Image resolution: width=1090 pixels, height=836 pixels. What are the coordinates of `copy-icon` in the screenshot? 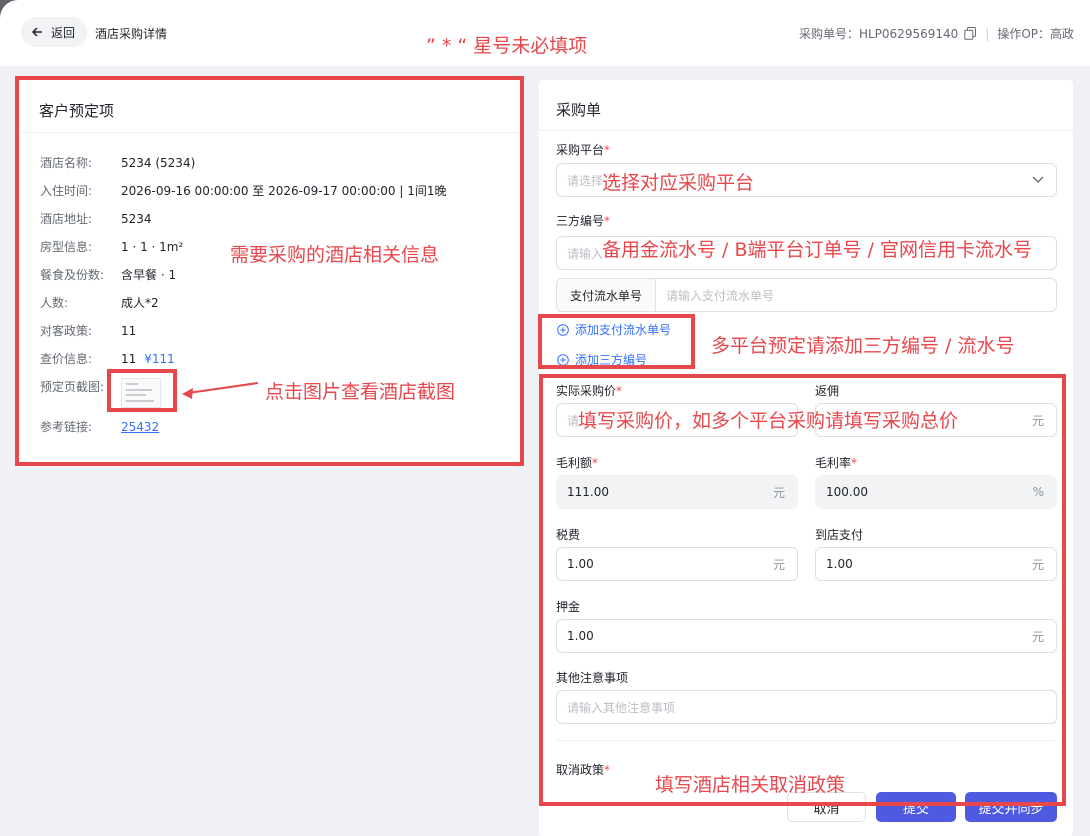 It's located at (970, 33).